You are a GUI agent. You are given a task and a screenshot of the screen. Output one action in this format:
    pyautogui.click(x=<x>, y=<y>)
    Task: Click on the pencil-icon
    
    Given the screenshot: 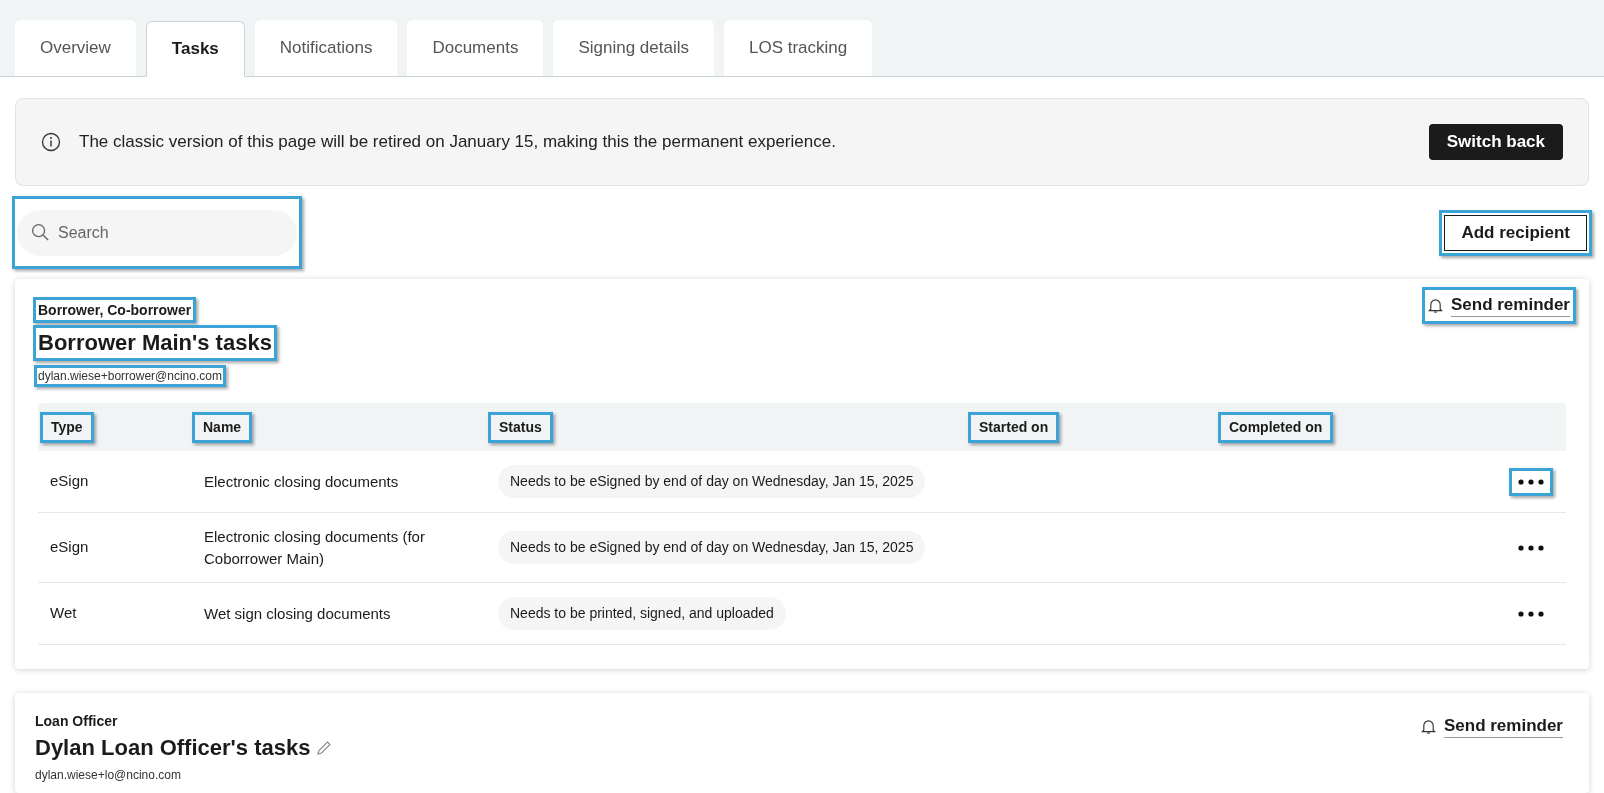 What is the action you would take?
    pyautogui.click(x=324, y=748)
    